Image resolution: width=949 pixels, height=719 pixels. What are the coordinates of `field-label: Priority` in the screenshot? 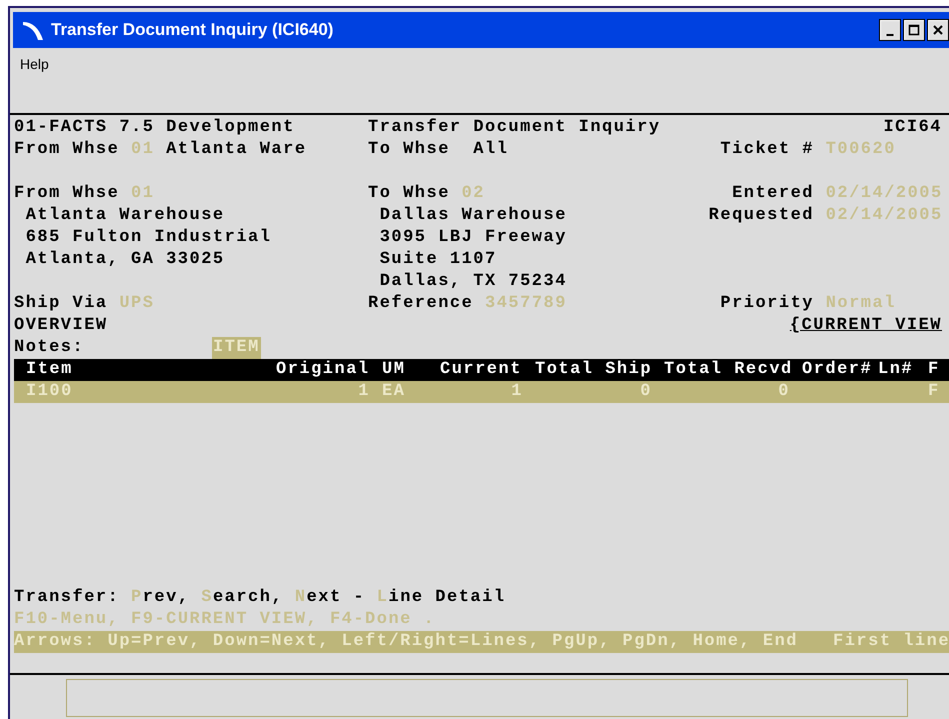 It's located at (766, 304).